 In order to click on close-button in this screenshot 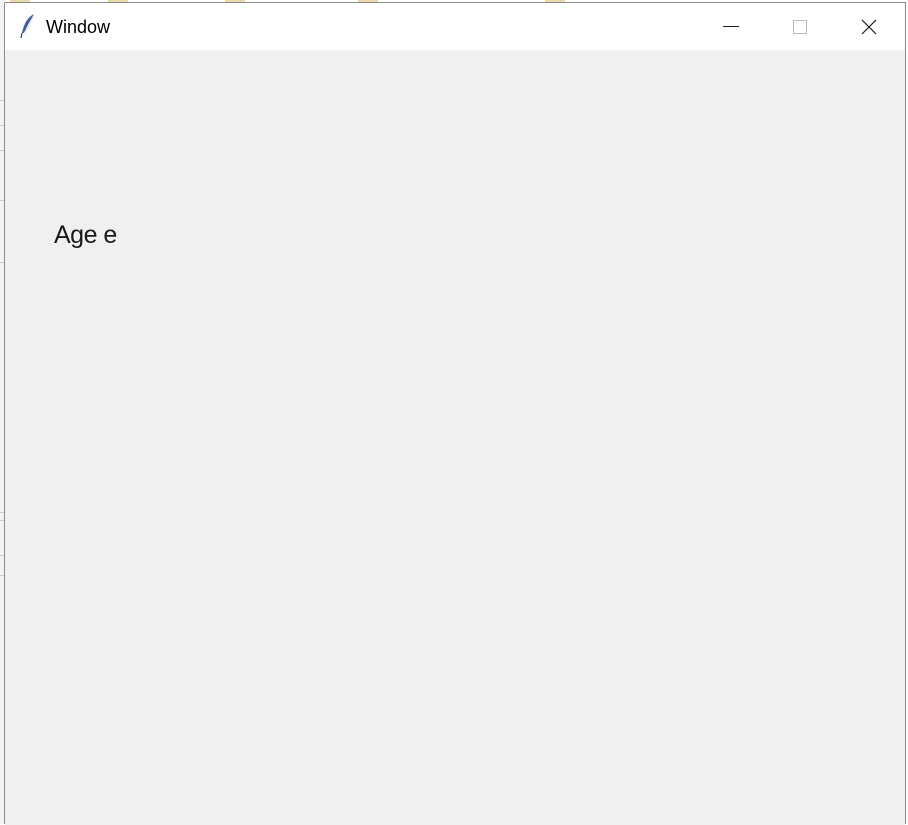, I will do `click(868, 26)`.